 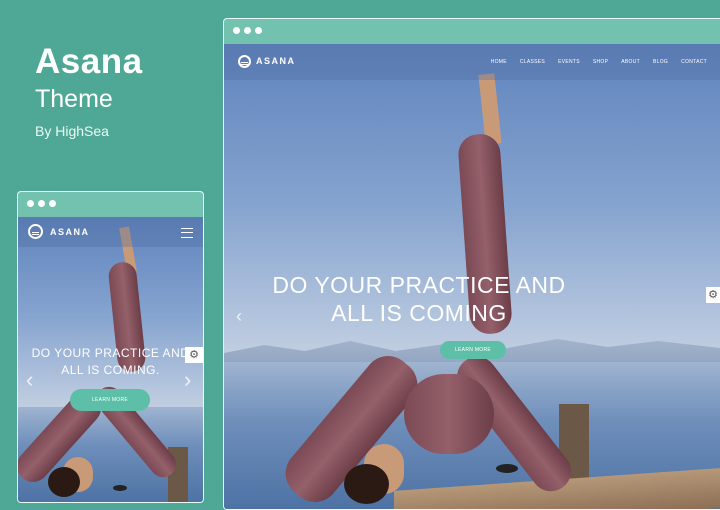 I want to click on nav-shop: SHOP, so click(x=600, y=62).